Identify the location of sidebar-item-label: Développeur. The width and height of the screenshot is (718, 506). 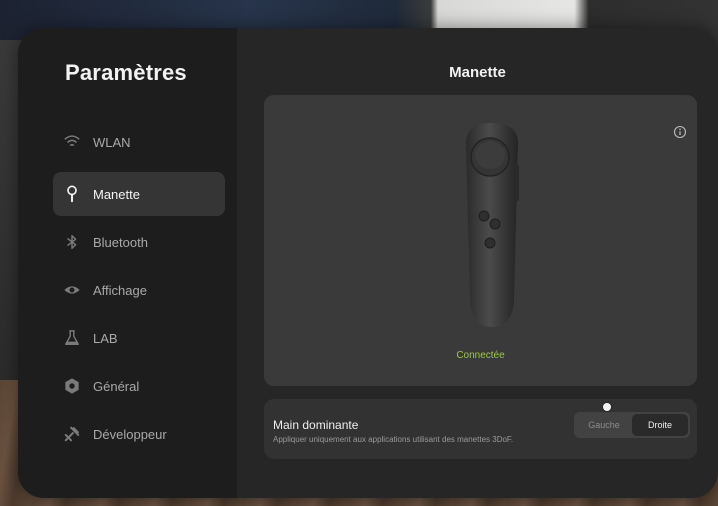
(130, 434).